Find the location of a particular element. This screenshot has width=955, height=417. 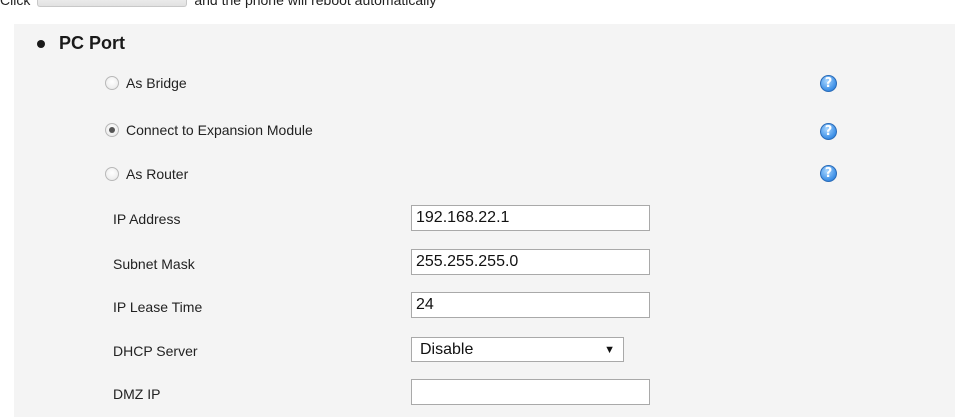

dhcp-server-label: DHCP Server is located at coordinates (155, 351).